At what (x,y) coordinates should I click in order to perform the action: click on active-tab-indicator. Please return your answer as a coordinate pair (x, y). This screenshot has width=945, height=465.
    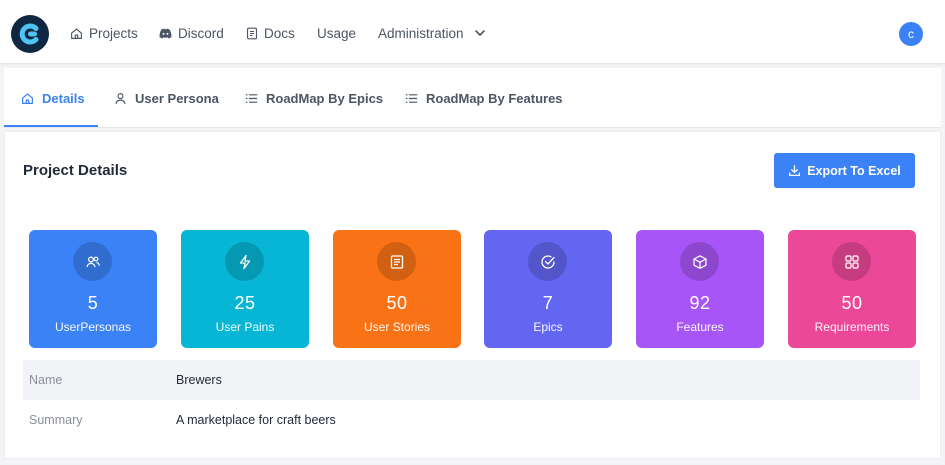
    Looking at the image, I should click on (51, 126).